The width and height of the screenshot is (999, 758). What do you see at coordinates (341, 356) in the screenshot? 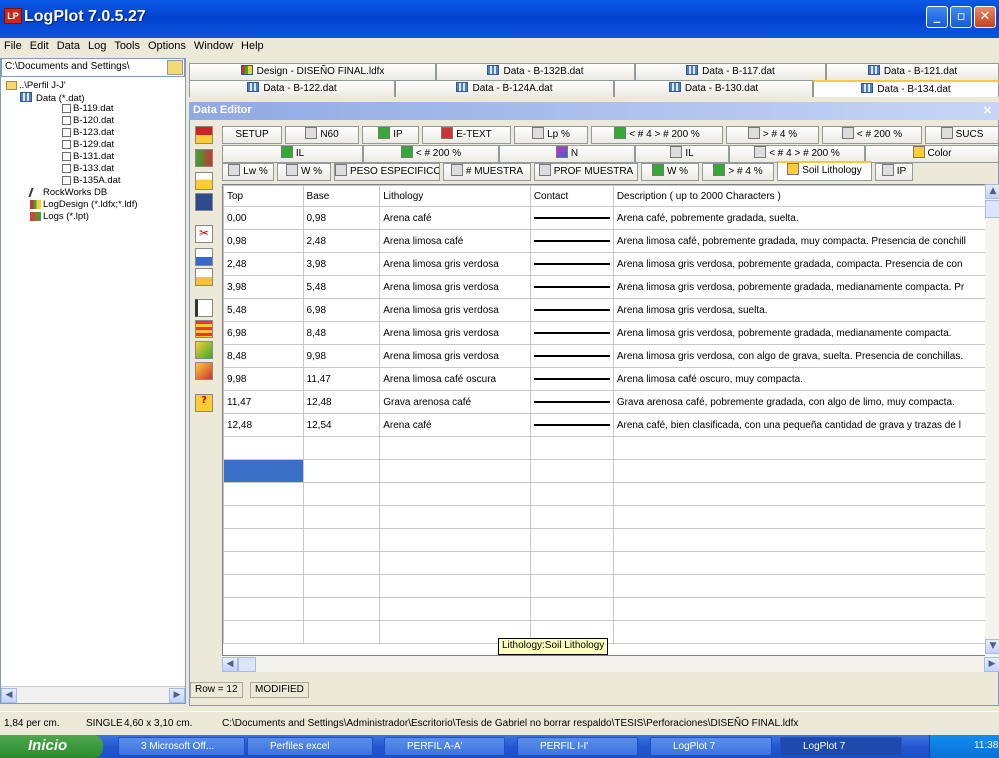
I see `table-cell: 9,98` at bounding box center [341, 356].